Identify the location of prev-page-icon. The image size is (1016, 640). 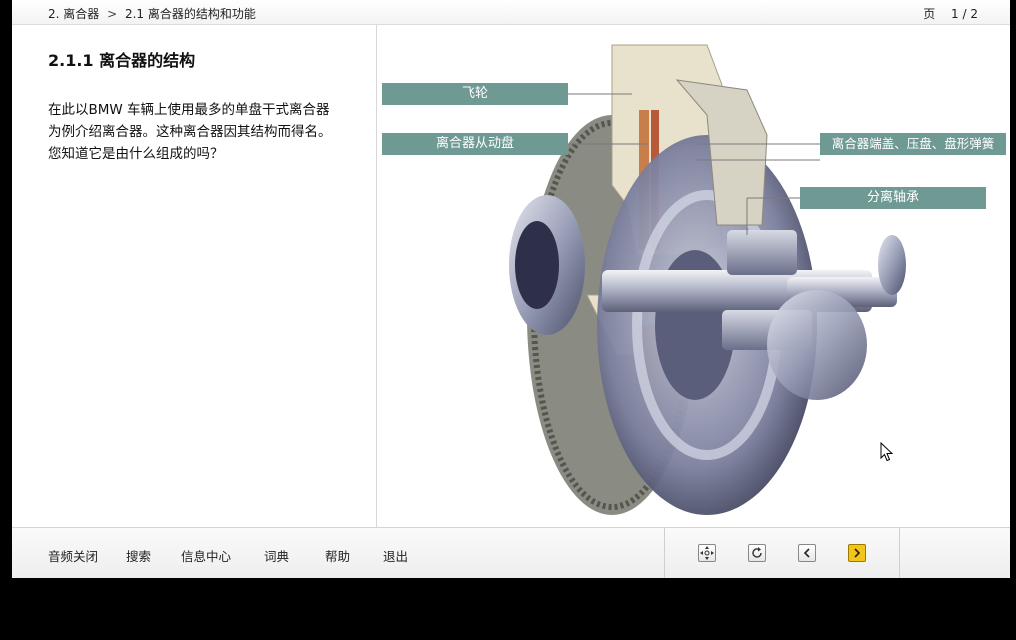
(806, 553).